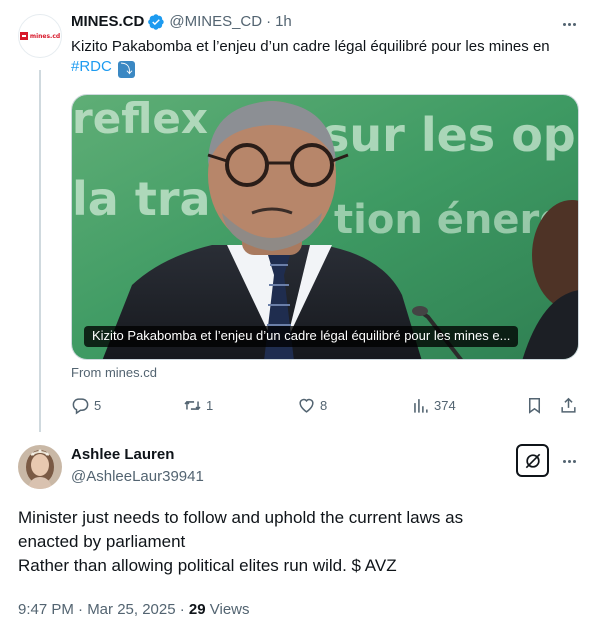  I want to click on like-count: 8, so click(324, 405).